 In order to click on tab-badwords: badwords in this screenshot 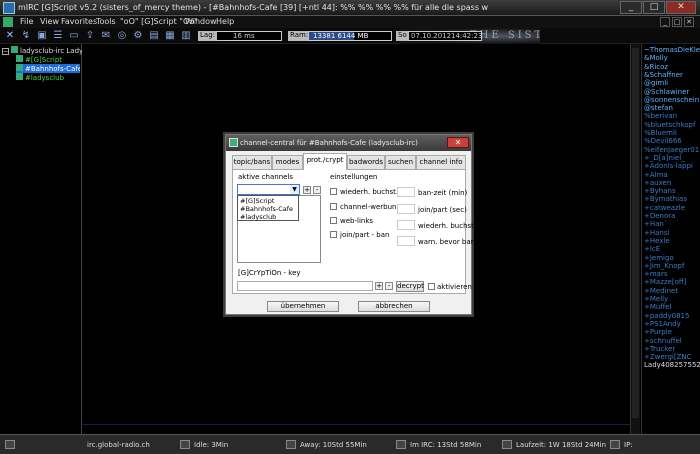, I will do `click(366, 162)`.